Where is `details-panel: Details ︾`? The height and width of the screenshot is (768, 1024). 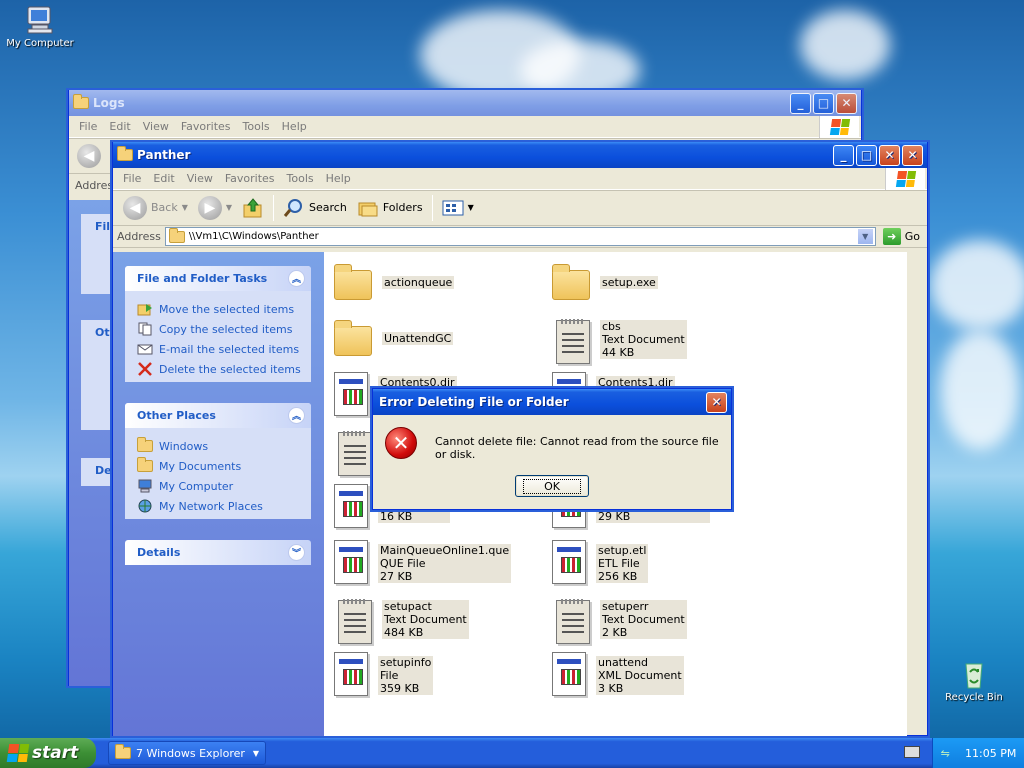
details-panel: Details ︾ is located at coordinates (218, 552).